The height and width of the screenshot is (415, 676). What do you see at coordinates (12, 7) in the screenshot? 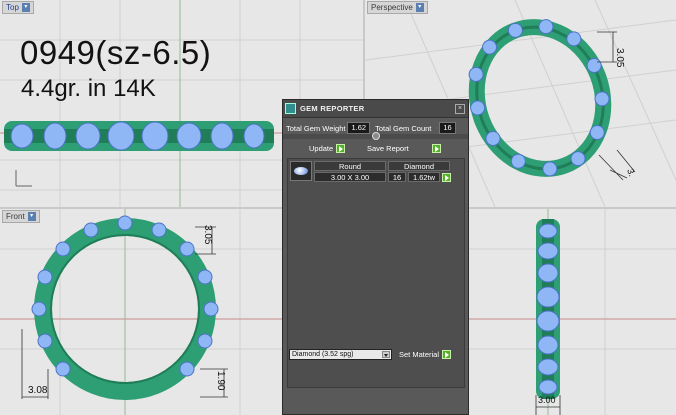
I see `viewport-label: Top` at bounding box center [12, 7].